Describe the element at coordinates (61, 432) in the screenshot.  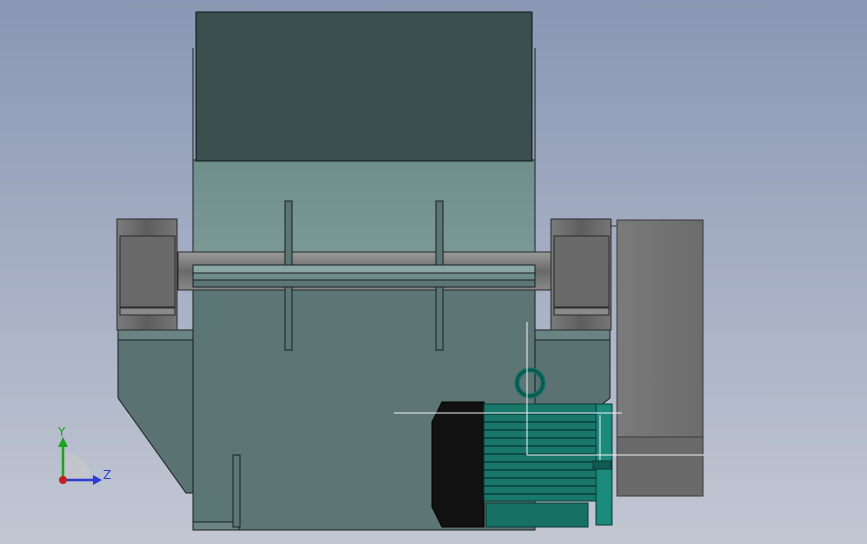
I see `y-axis-label: Y` at that location.